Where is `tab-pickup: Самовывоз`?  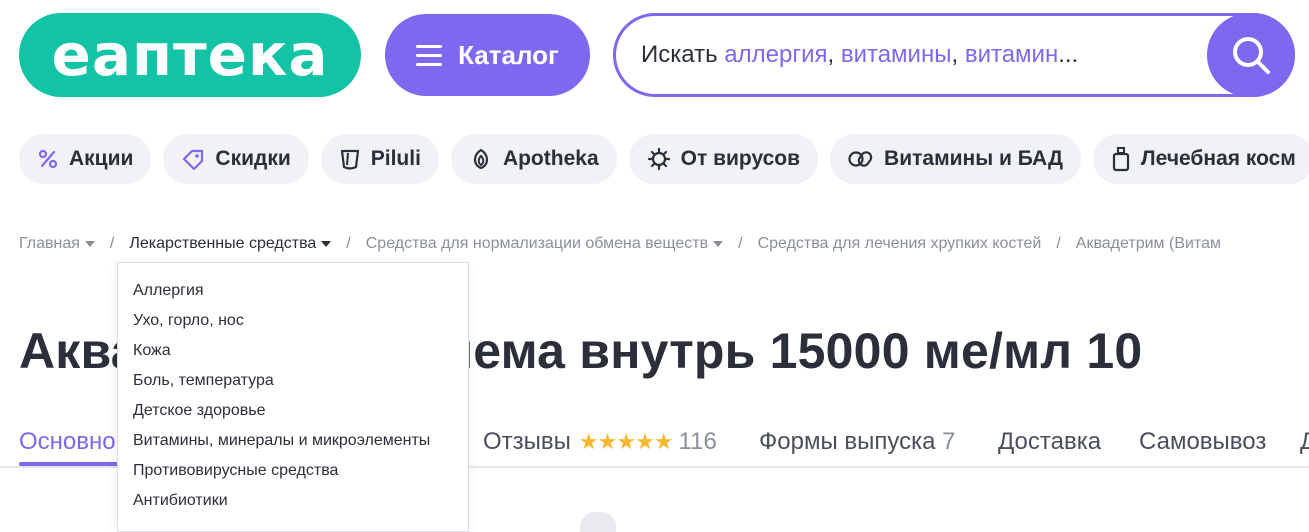
tab-pickup: Самовывоз is located at coordinates (1202, 442).